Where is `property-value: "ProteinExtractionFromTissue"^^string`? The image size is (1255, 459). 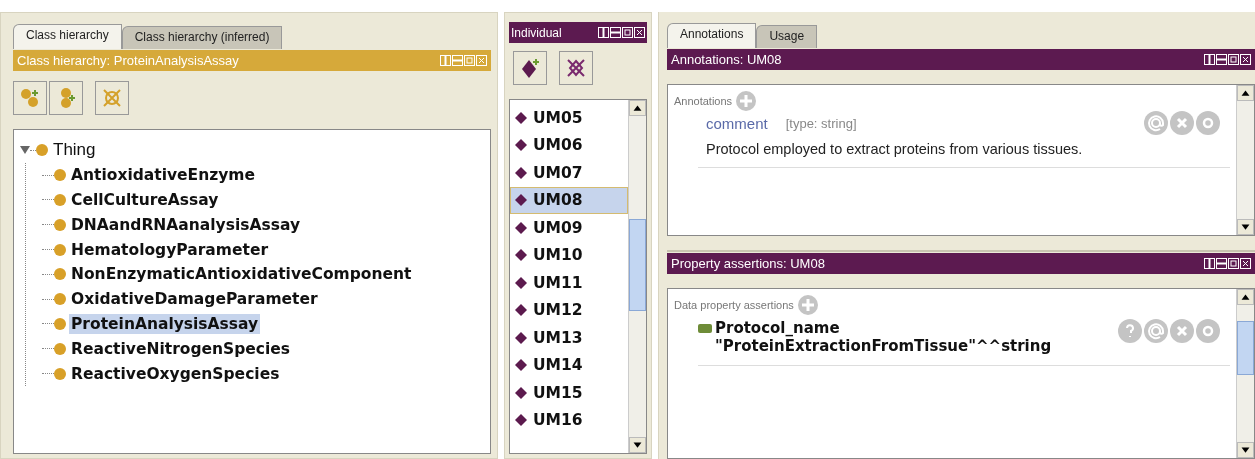
property-value: "ProteinExtractionFromTissue"^^string is located at coordinates (883, 346).